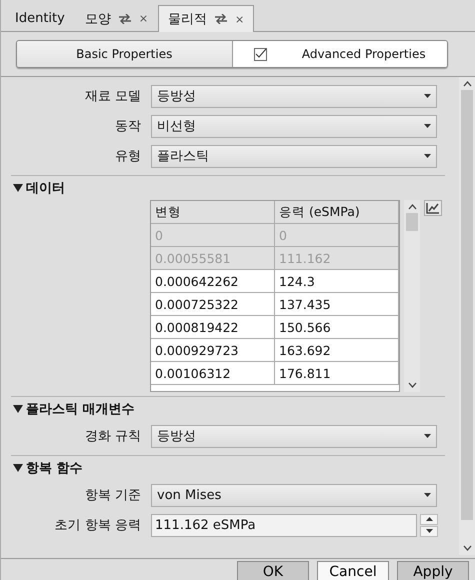 The height and width of the screenshot is (580, 475). I want to click on section-header: 플라스틱 매개변수, so click(228, 409).